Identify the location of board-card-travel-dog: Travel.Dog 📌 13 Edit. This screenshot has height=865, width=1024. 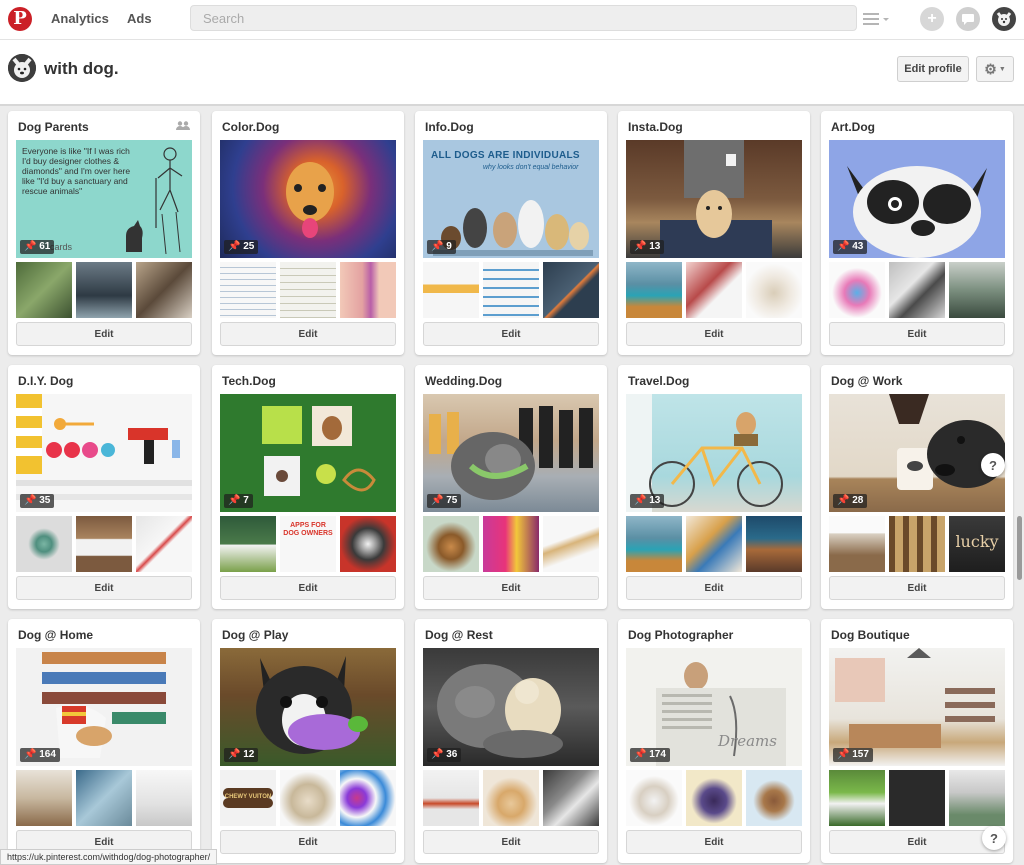
(714, 487).